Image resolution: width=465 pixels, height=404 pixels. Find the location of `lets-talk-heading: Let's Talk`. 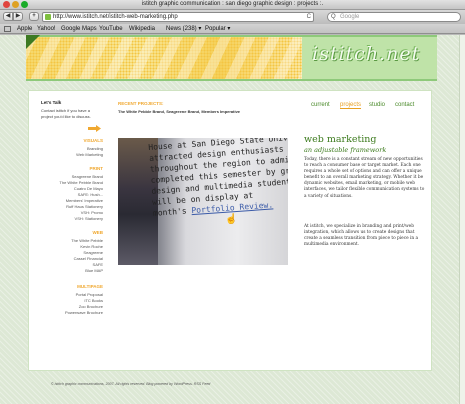

lets-talk-heading: Let's Talk is located at coordinates (51, 102).